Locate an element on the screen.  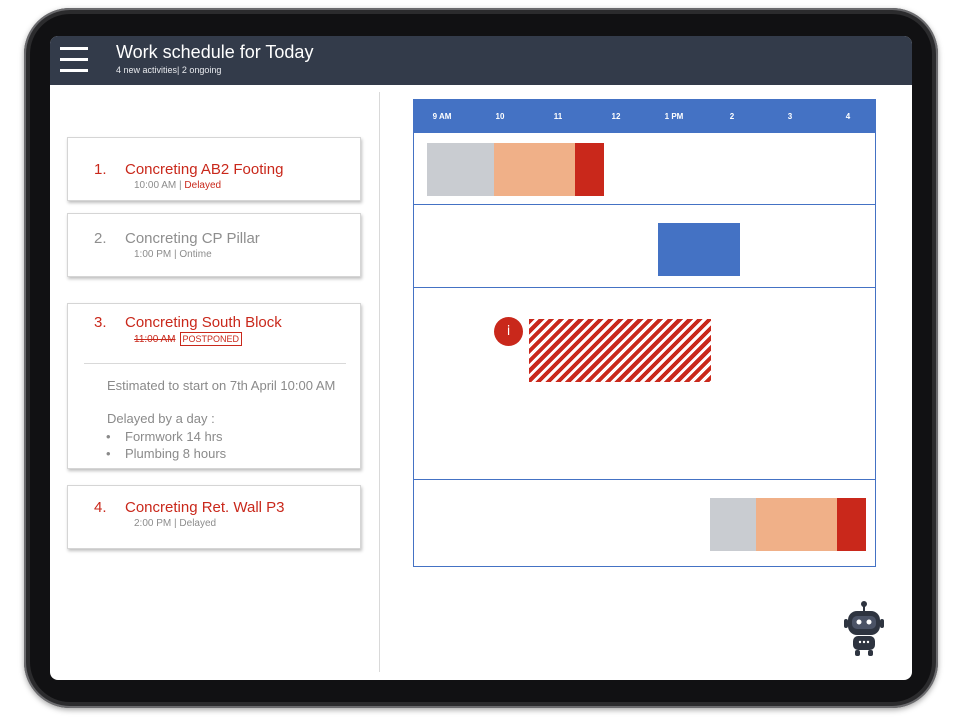
activity-card-2: 2. Concreting CP Pillar 1:00 PM | Ontime is located at coordinates (214, 245).